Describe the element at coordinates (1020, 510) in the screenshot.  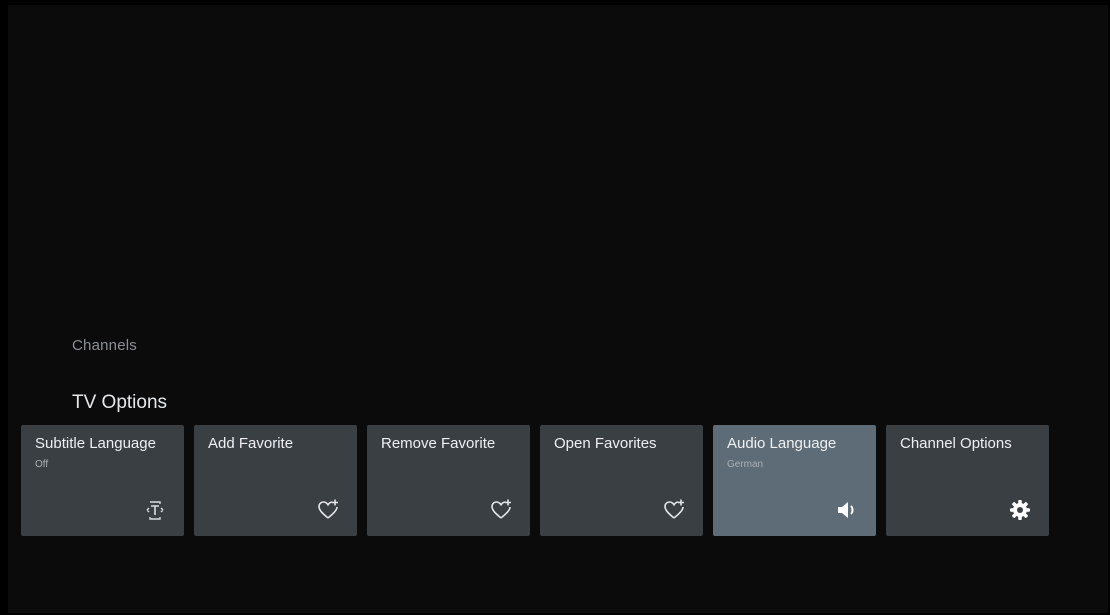
I see `gear-icon` at that location.